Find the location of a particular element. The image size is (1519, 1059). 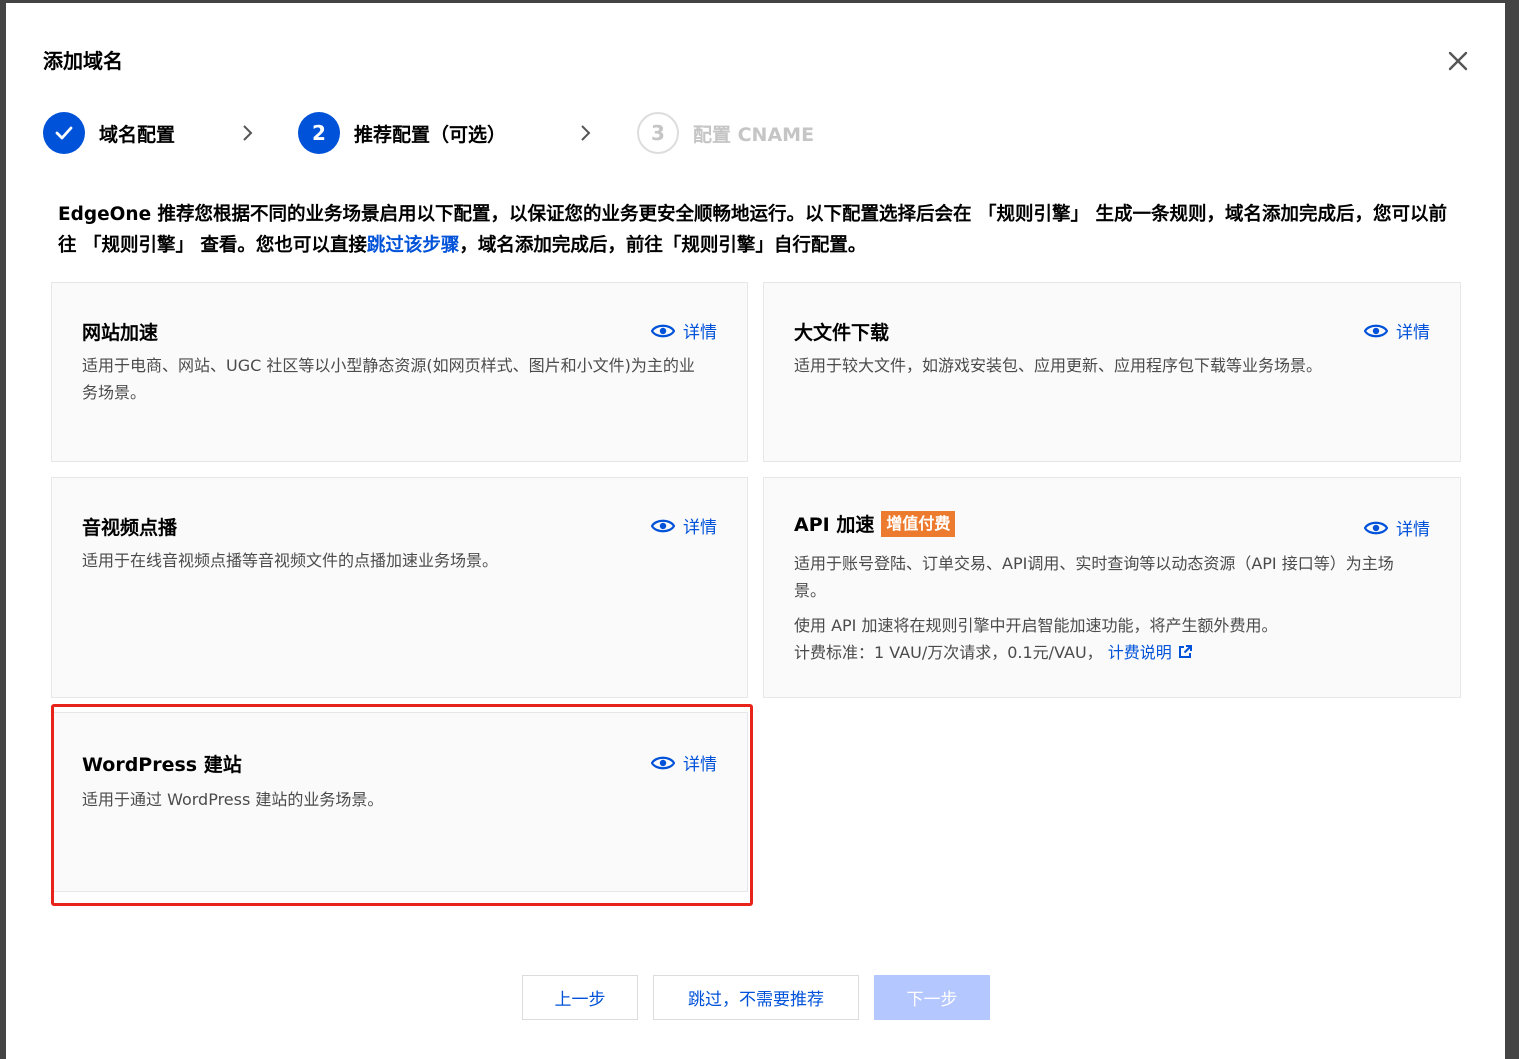

intro-text-after: ，域名添加完成后，前往「规则引擎」自行配置。 is located at coordinates (663, 245).